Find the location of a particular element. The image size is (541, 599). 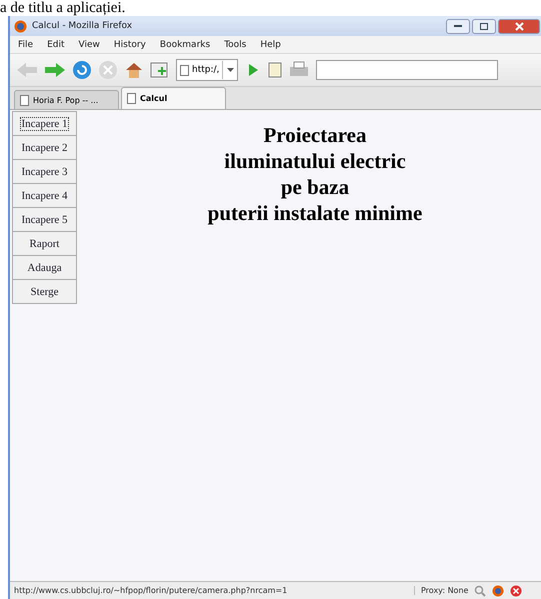

search-field is located at coordinates (407, 70).